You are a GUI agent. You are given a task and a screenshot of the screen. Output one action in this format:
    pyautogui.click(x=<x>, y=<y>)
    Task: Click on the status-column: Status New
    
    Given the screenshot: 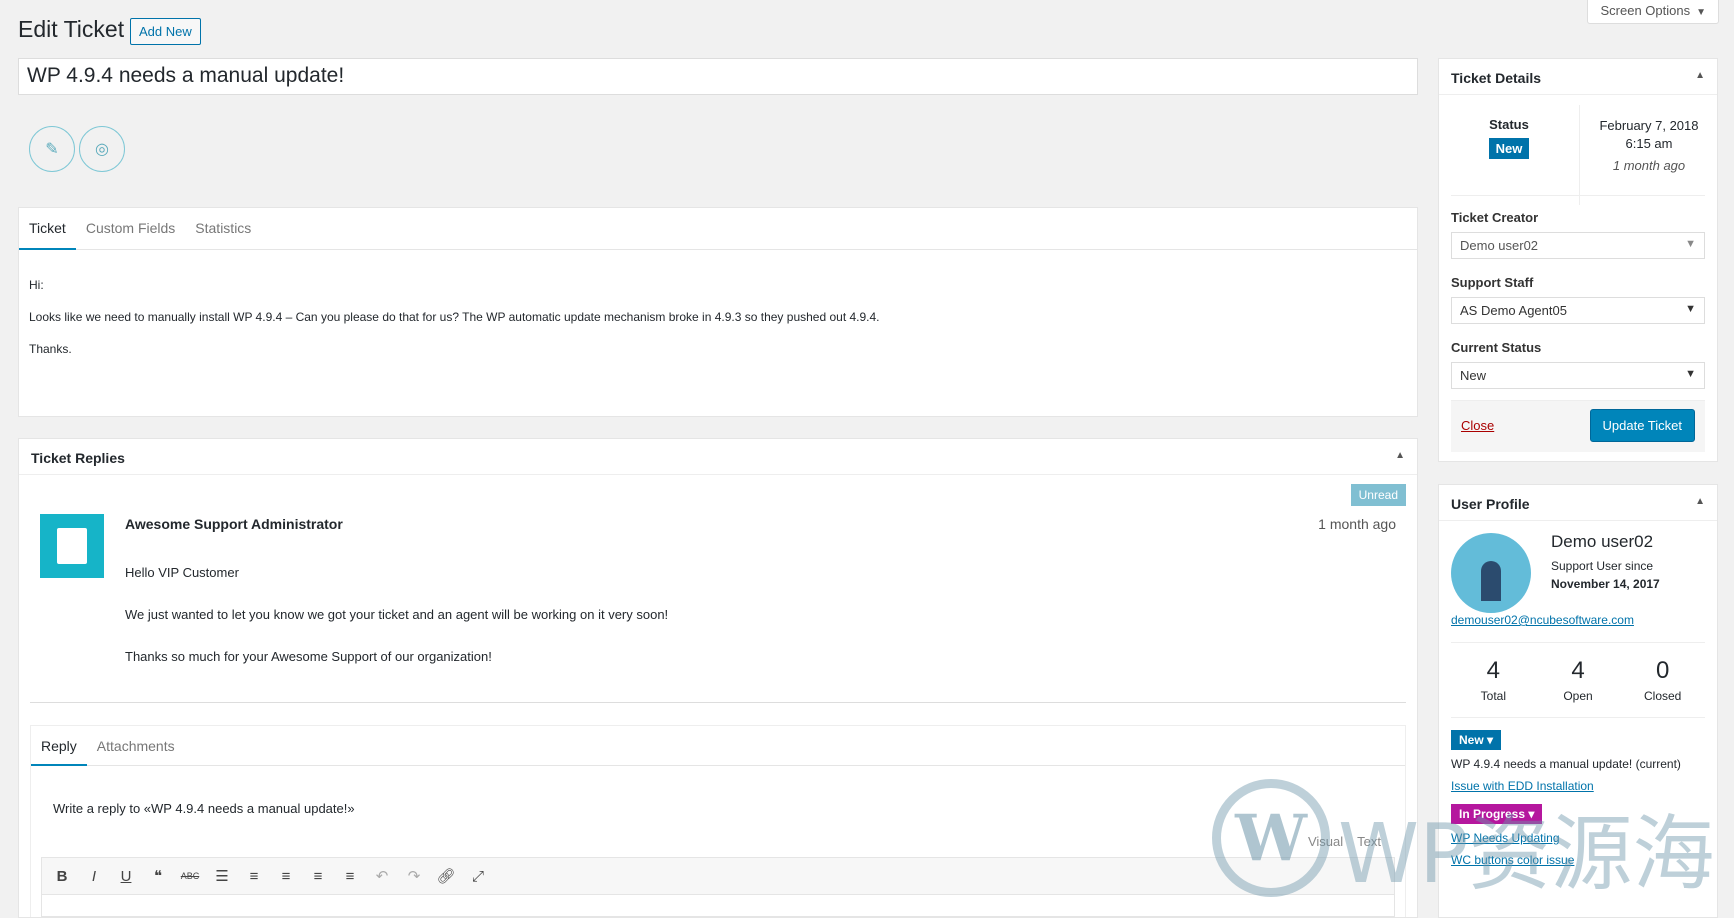 What is the action you would take?
    pyautogui.click(x=1509, y=138)
    